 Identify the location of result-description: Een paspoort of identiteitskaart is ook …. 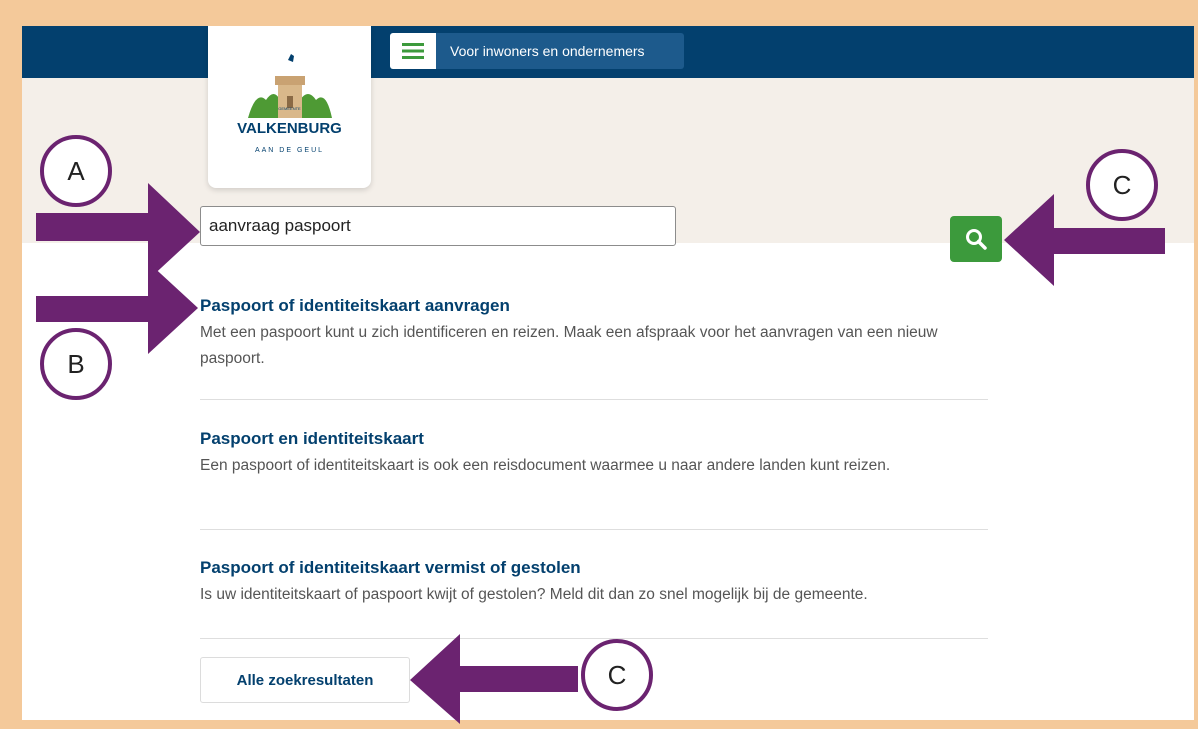
(545, 465).